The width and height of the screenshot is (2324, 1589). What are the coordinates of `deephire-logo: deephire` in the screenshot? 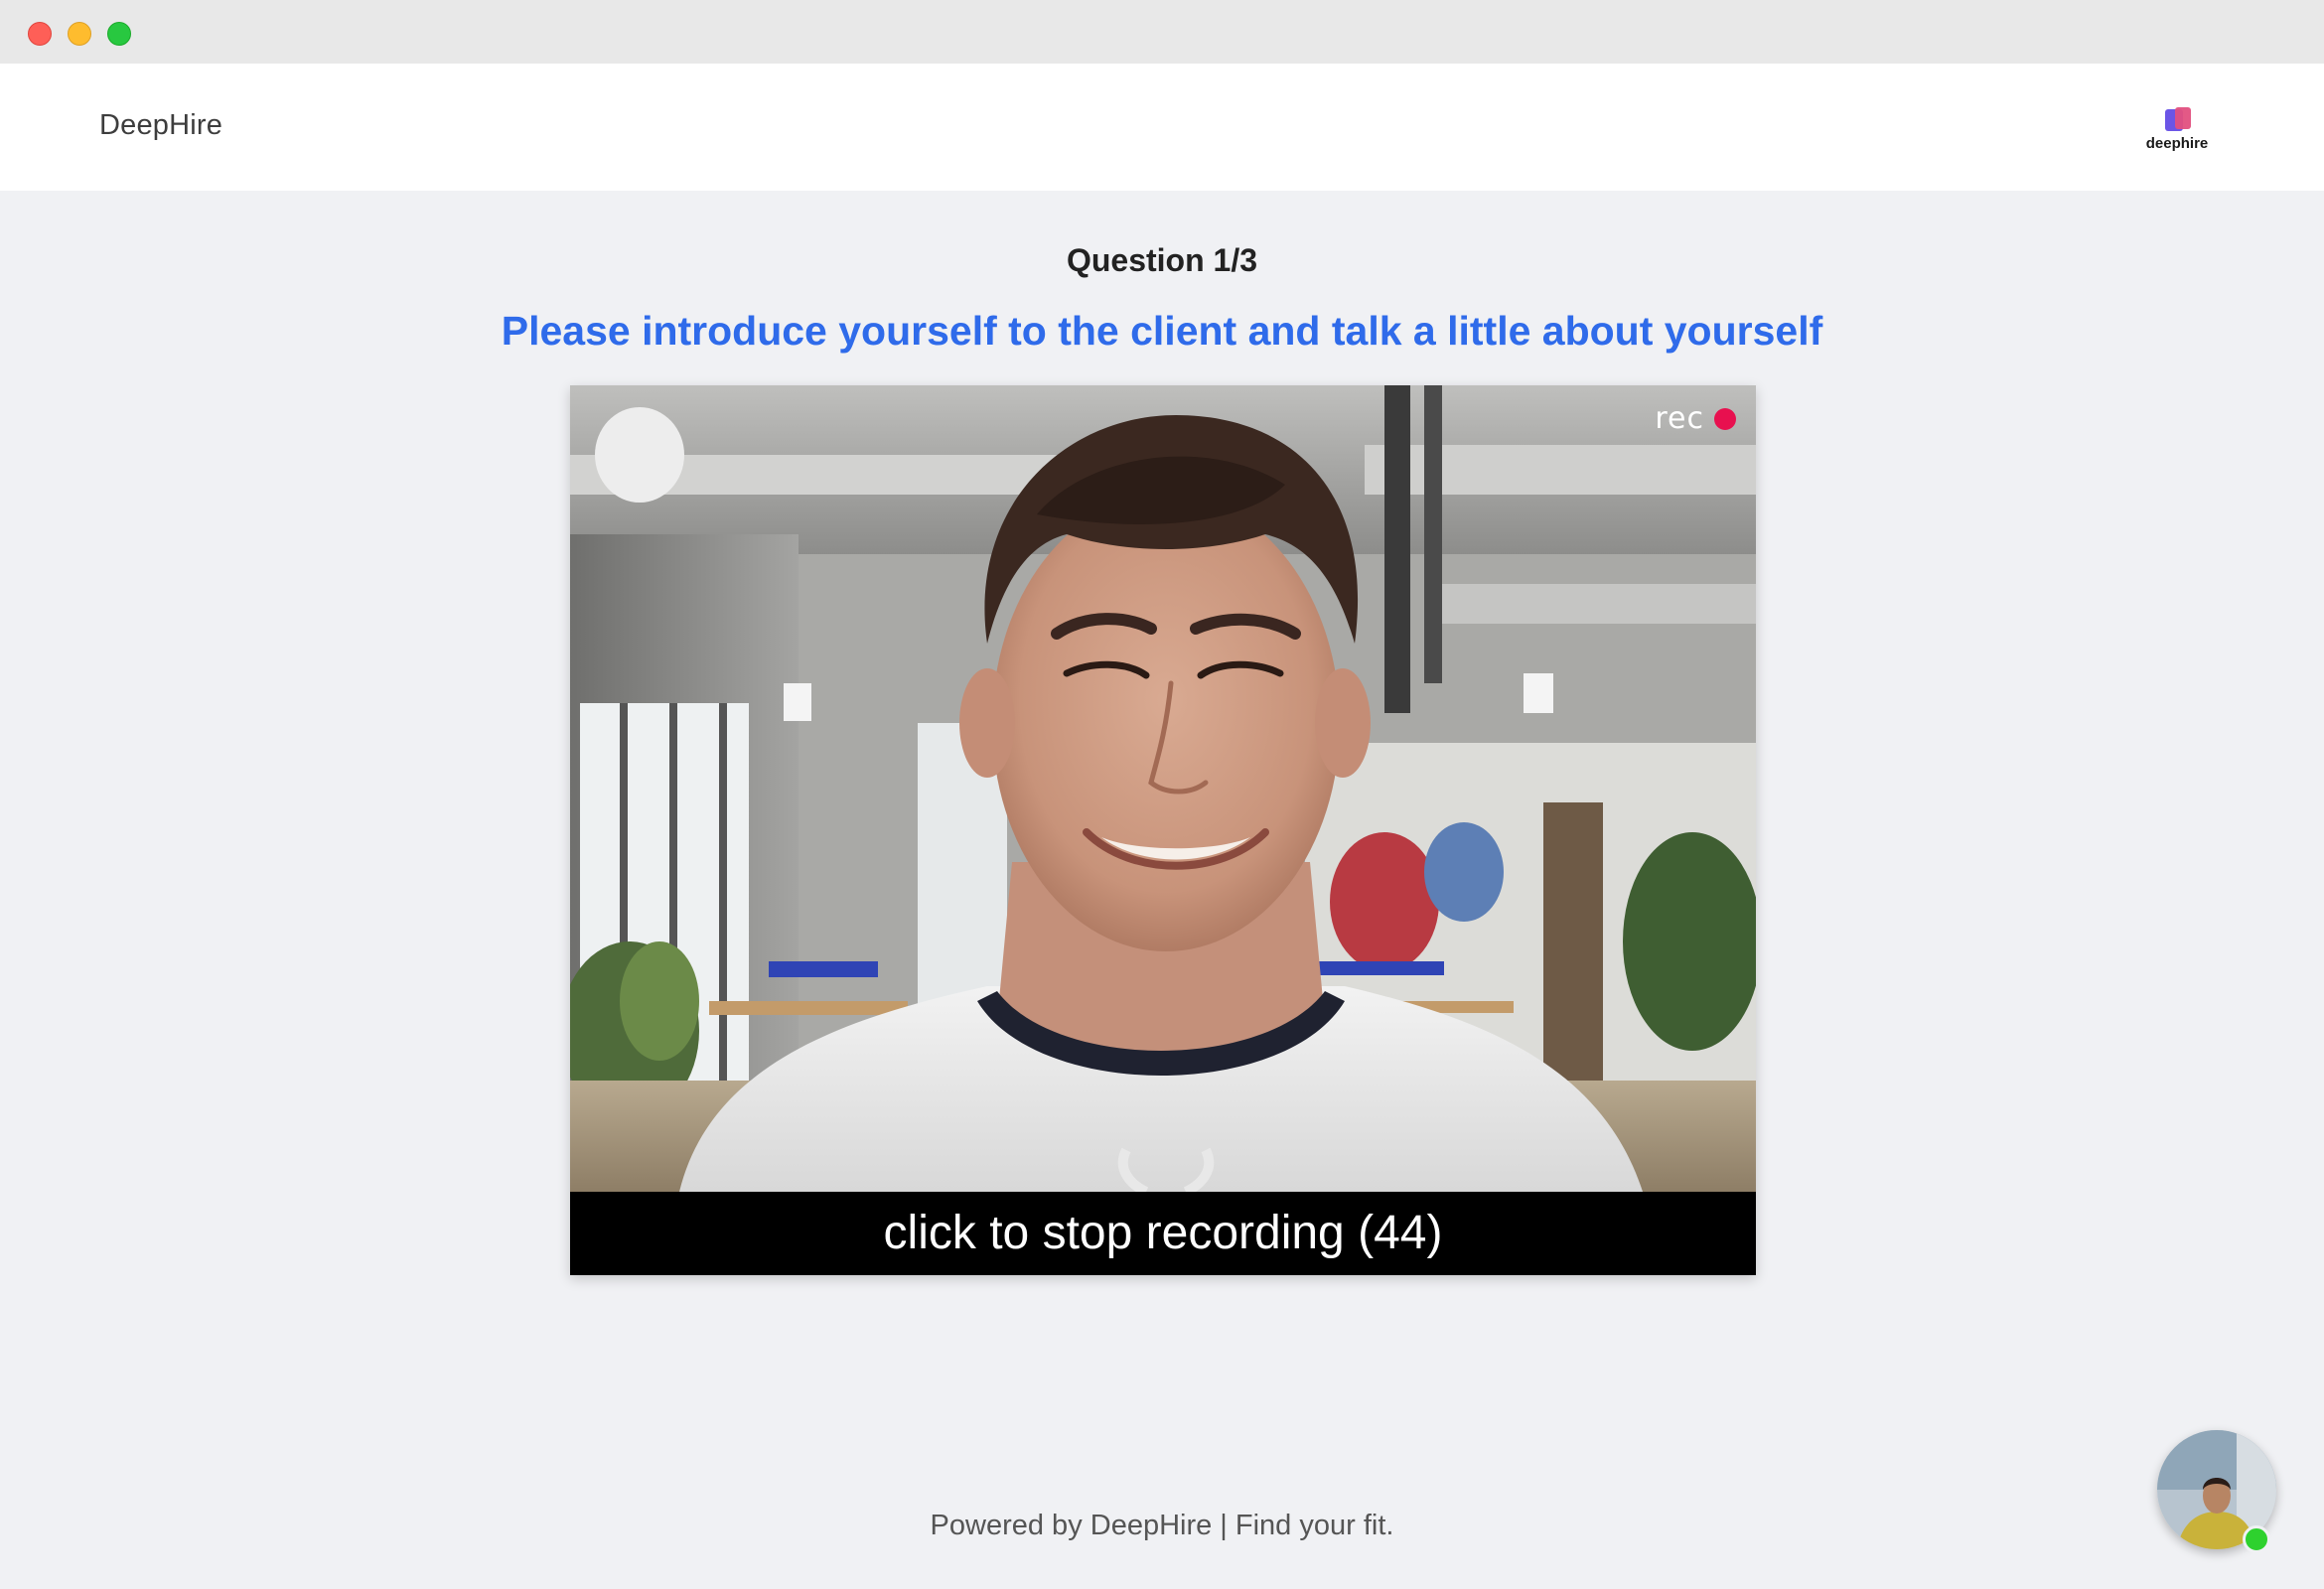 It's located at (2177, 131).